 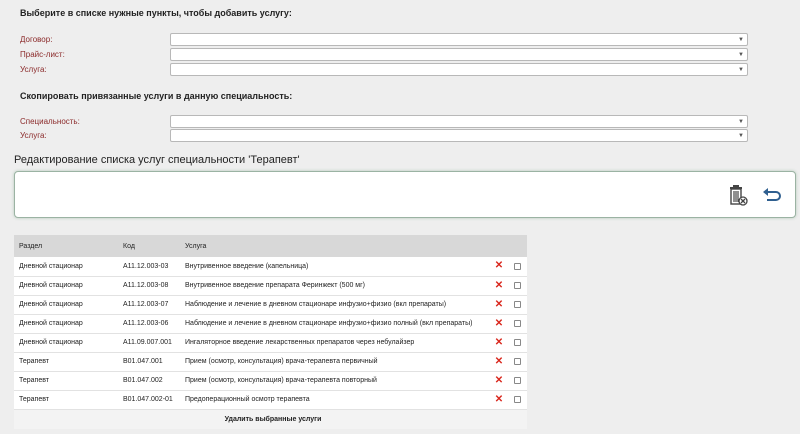 I want to click on copy-service-field: Услуга: ▼, so click(x=384, y=135).